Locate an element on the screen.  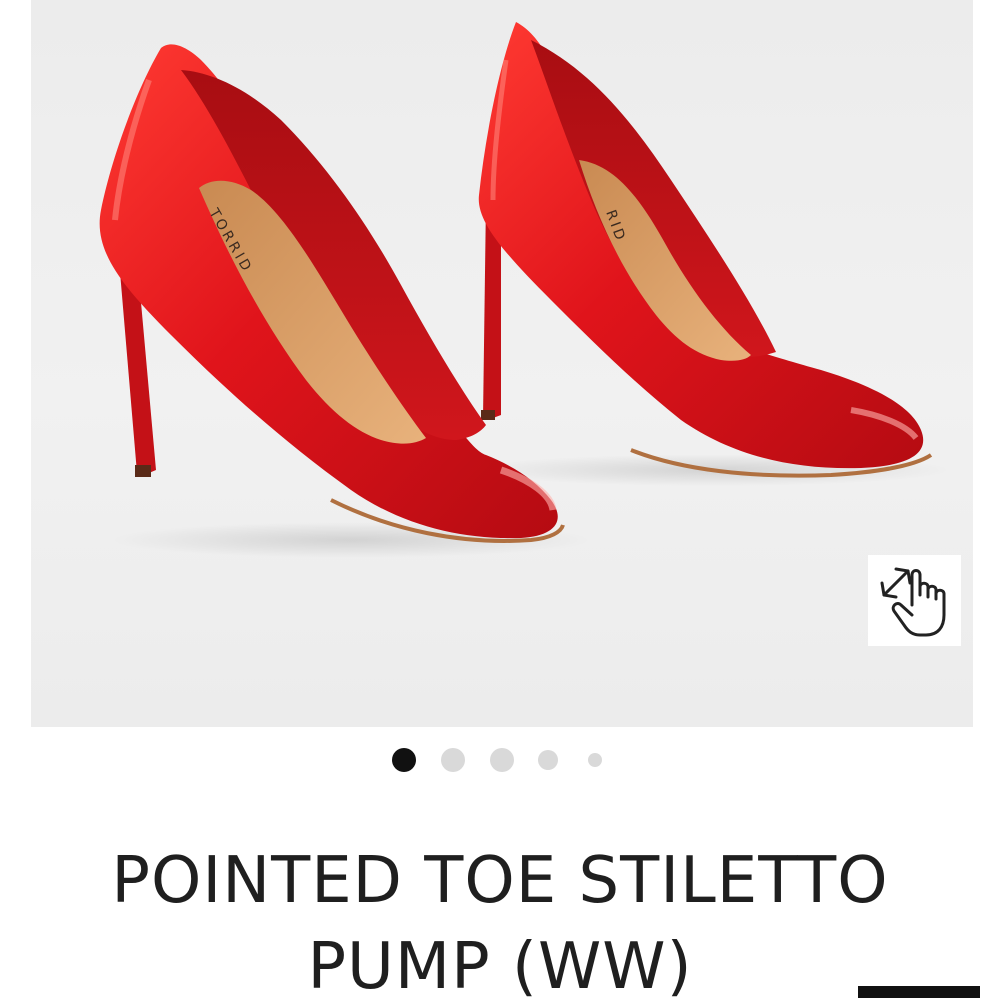
carousel-dots is located at coordinates (500, 760).